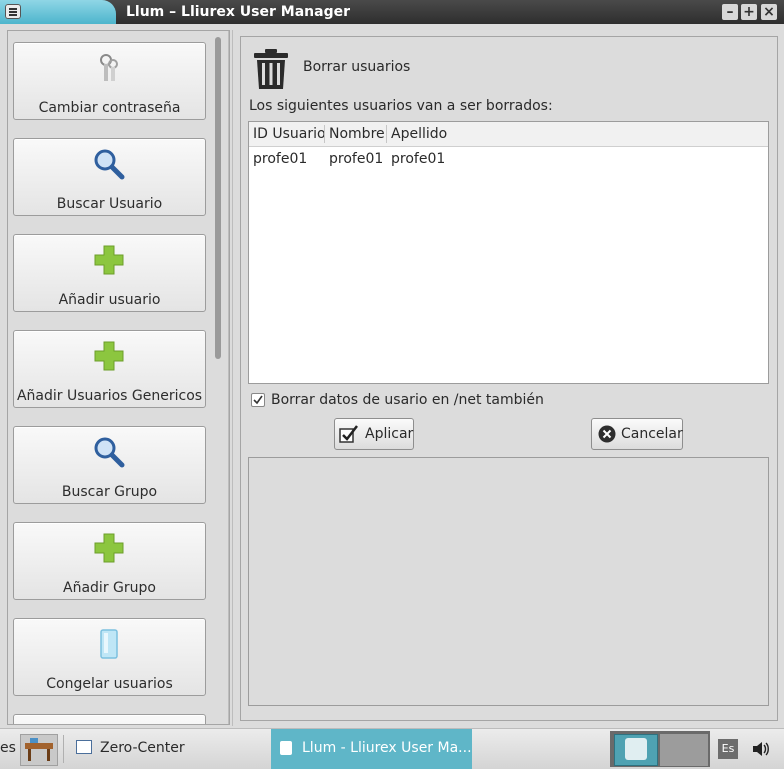 This screenshot has width=784, height=769. I want to click on show-desktop-icon, so click(39, 750).